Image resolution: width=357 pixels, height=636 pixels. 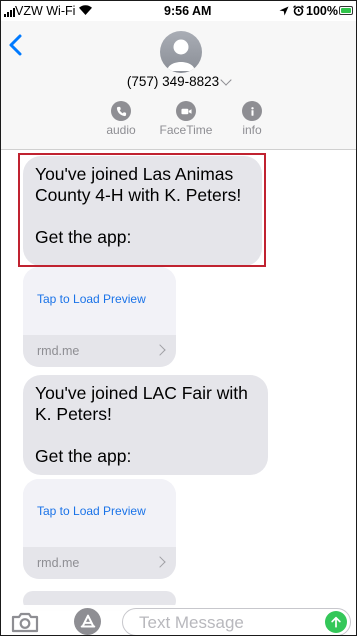 I want to click on info-icon, so click(x=252, y=111).